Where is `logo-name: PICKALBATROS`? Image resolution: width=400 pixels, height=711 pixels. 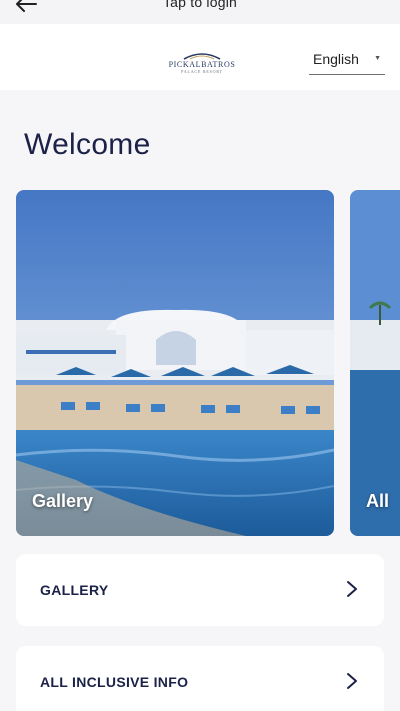
logo-name: PICKALBATROS is located at coordinates (202, 64).